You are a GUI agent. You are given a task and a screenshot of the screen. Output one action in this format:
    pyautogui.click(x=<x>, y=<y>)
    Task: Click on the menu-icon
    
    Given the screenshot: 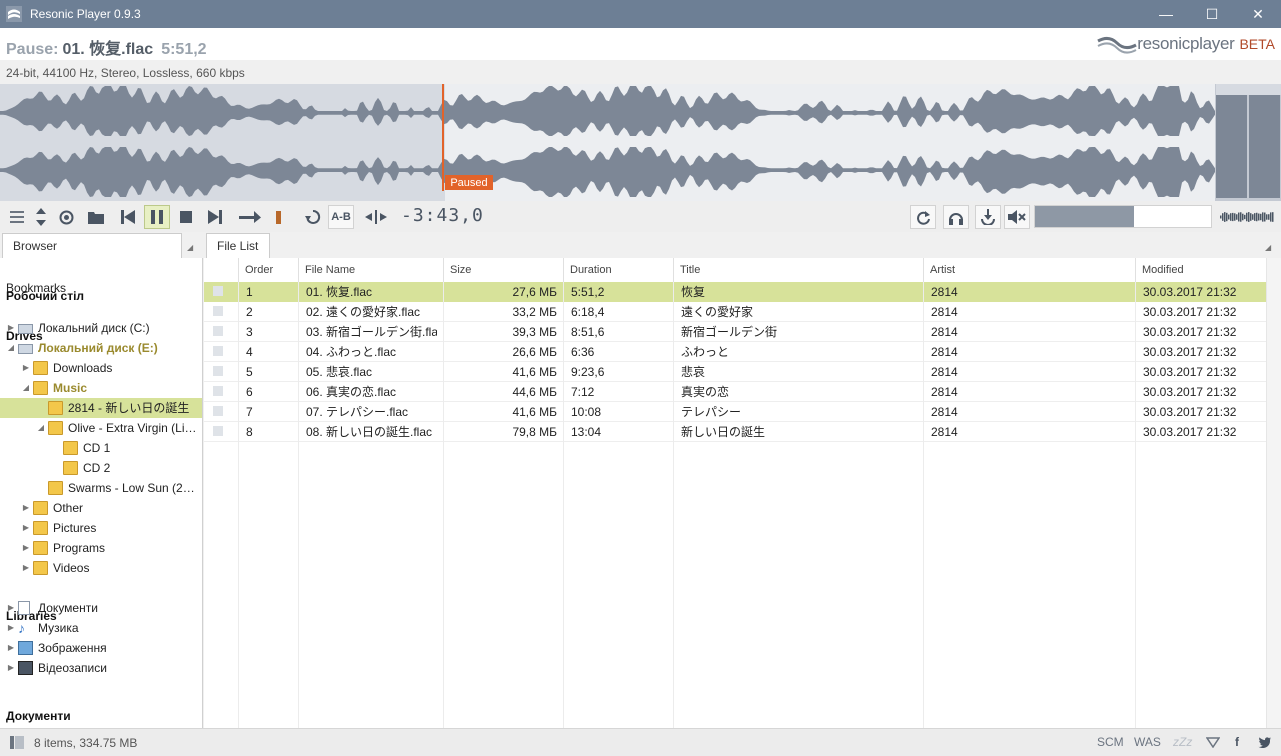 What is the action you would take?
    pyautogui.click(x=17, y=217)
    